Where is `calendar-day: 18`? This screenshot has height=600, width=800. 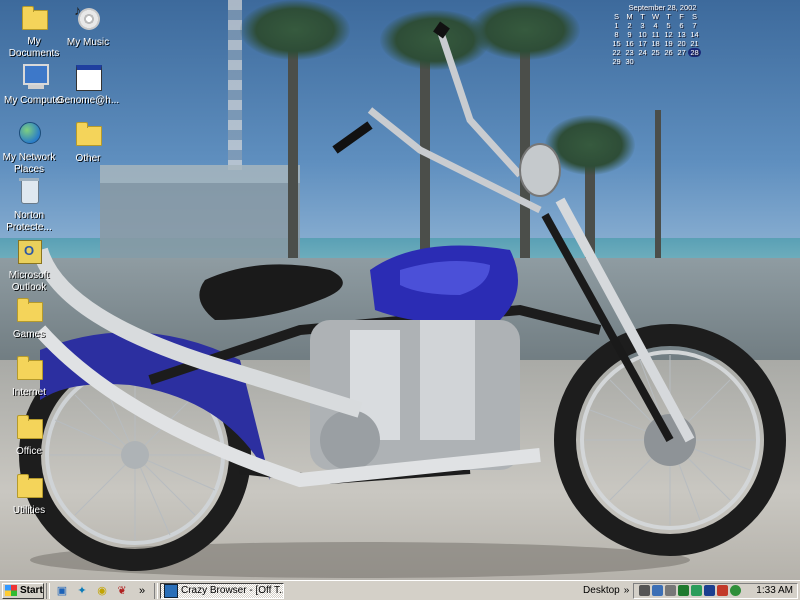 calendar-day: 18 is located at coordinates (655, 43).